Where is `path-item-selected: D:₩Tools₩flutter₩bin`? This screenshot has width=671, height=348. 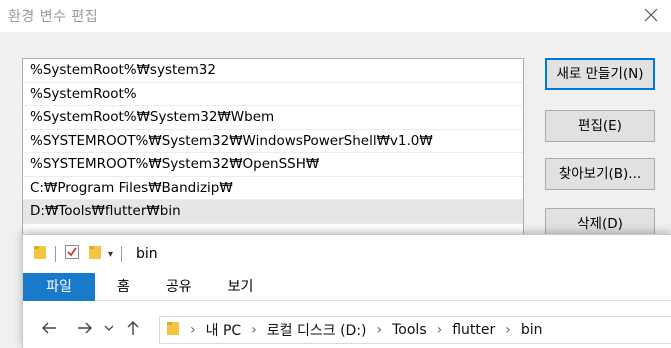
path-item-selected: D:₩Tools₩flutter₩bin is located at coordinates (273, 212).